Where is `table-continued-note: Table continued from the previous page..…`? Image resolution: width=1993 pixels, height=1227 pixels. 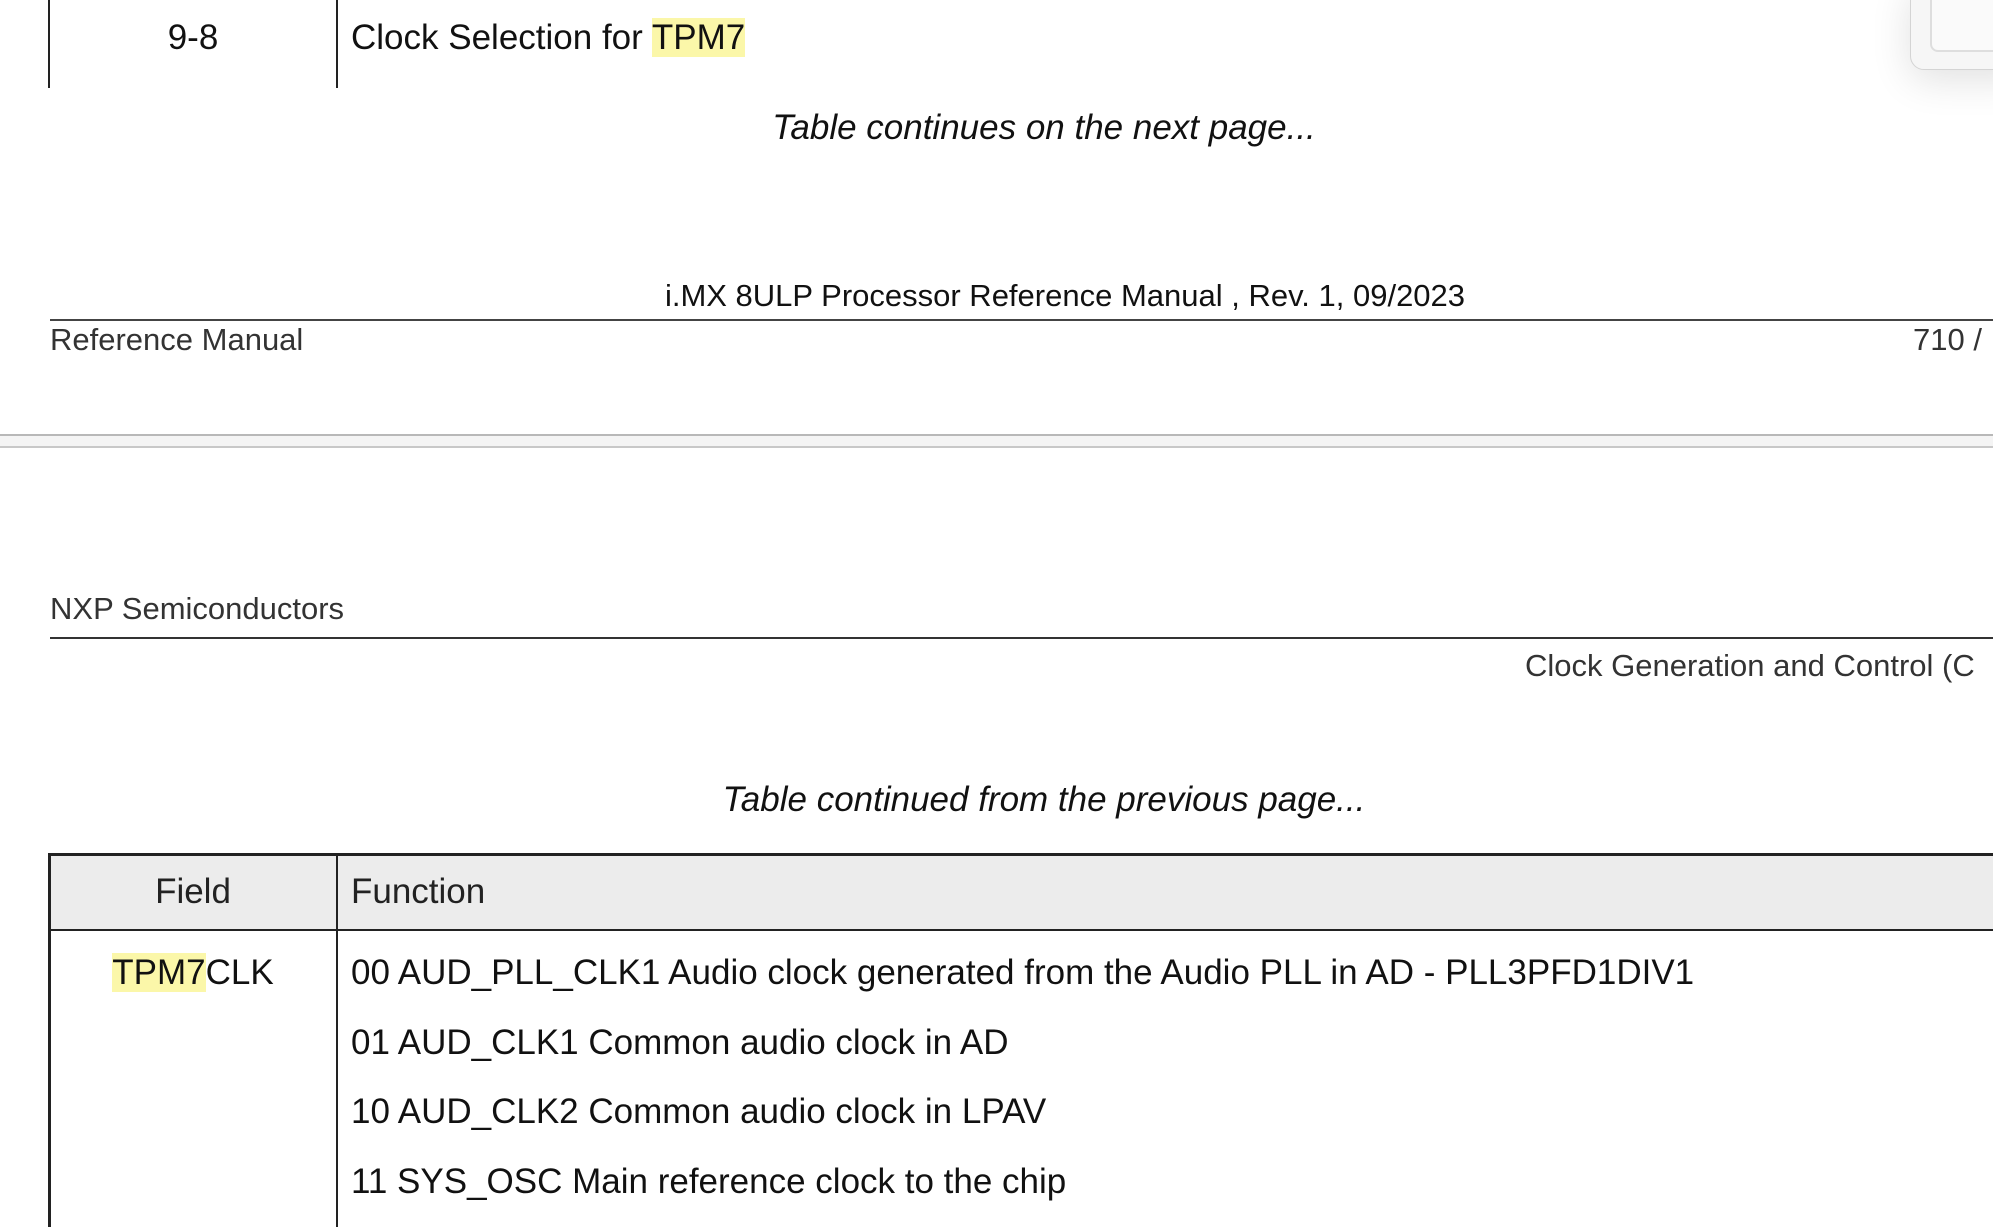
table-continued-note: Table continued from the previous page..… is located at coordinates (1044, 799).